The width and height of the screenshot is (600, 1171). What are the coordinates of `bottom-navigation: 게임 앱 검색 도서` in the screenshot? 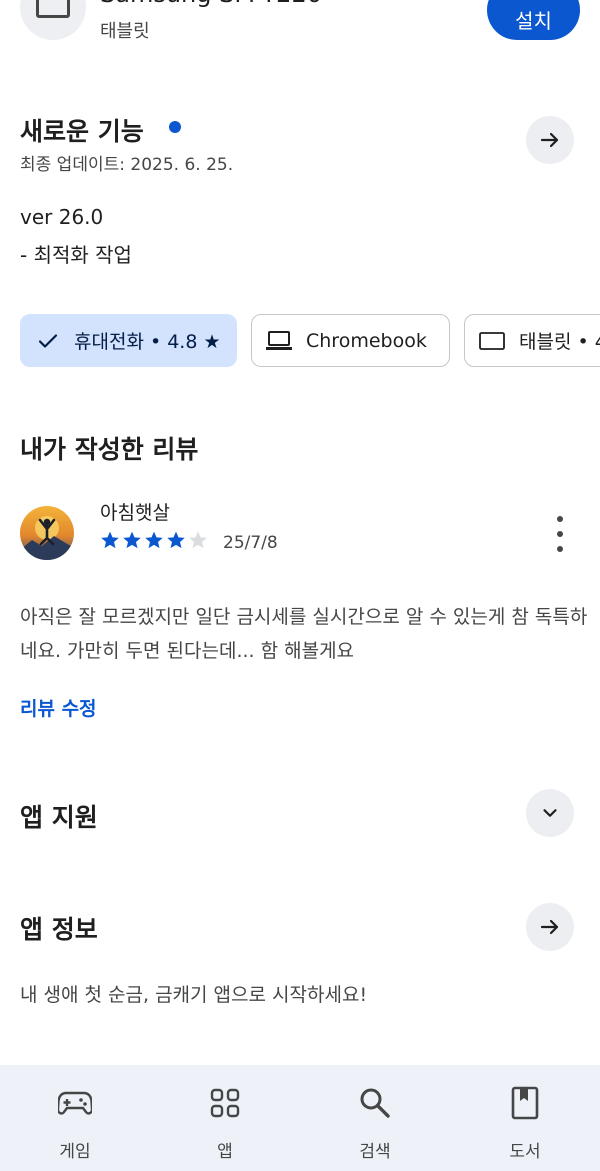 It's located at (300, 1118).